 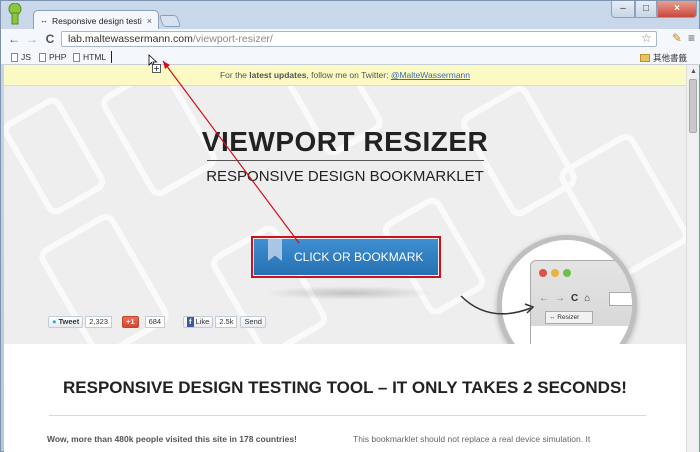 What do you see at coordinates (693, 71) in the screenshot?
I see `scroll-up-icon: ▲` at bounding box center [693, 71].